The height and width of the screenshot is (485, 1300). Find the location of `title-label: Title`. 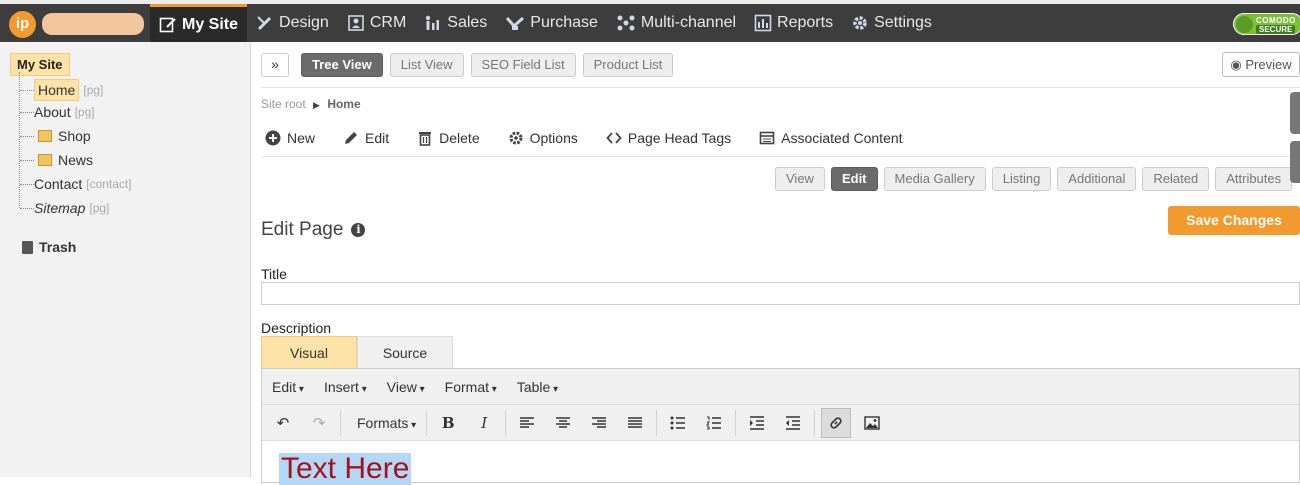

title-label: Title is located at coordinates (274, 274).